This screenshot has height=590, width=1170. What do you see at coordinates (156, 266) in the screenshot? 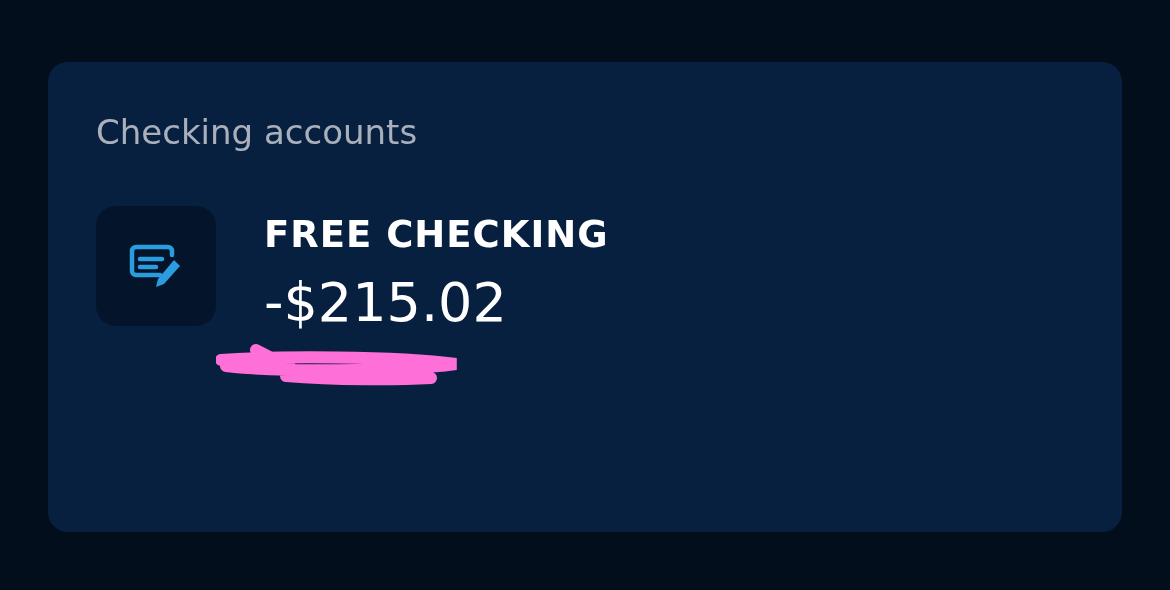
I see `account-icon-tile` at bounding box center [156, 266].